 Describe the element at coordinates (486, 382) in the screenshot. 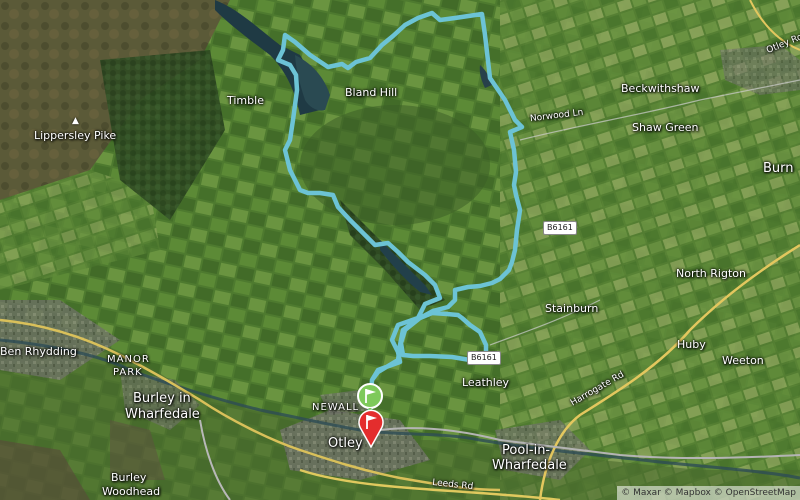

I see `place-label-leathley: Leathley` at that location.